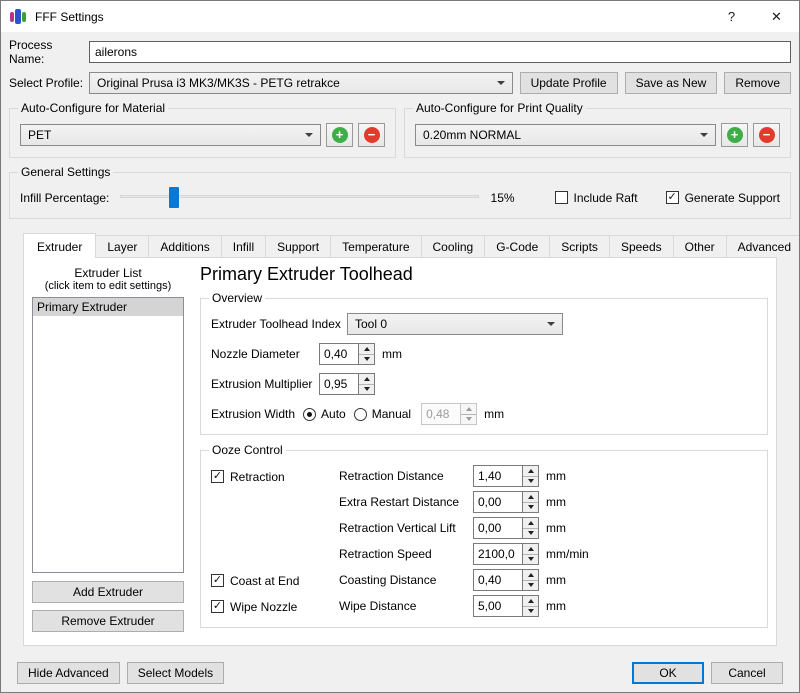 The height and width of the screenshot is (693, 800). Describe the element at coordinates (123, 246) in the screenshot. I see `tab-layer: Layer` at that location.